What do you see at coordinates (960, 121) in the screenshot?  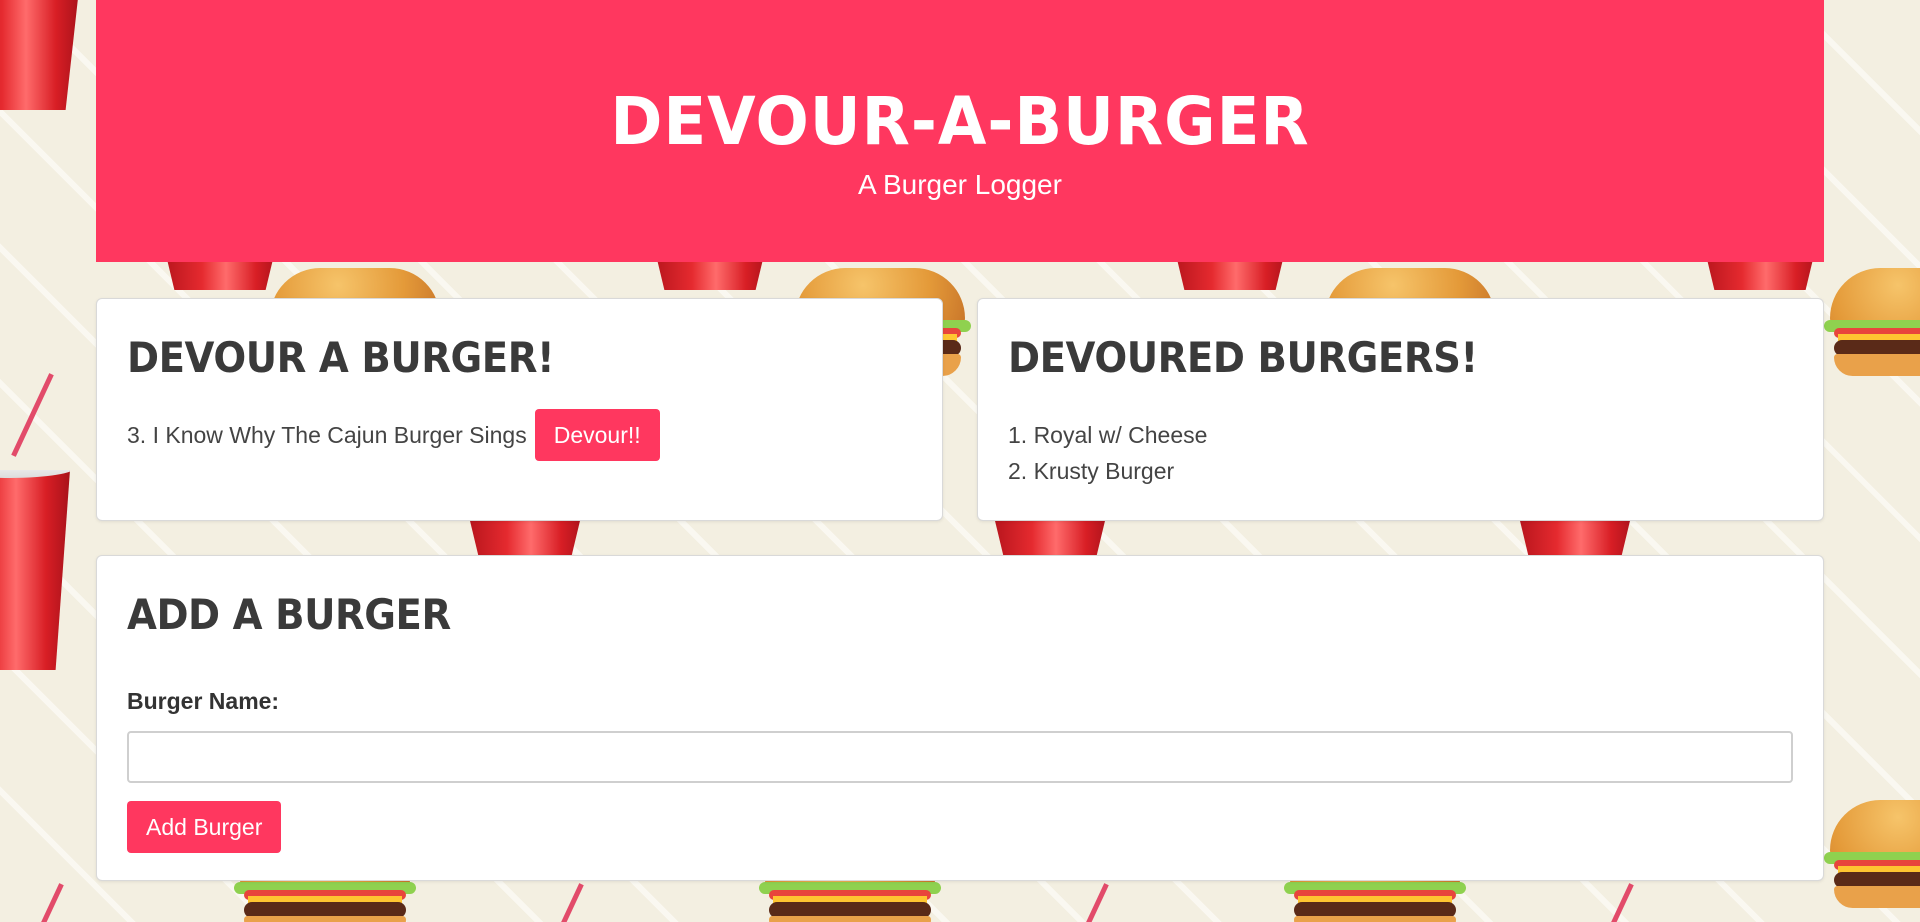 I see `site-title: Devour-A-Burger` at bounding box center [960, 121].